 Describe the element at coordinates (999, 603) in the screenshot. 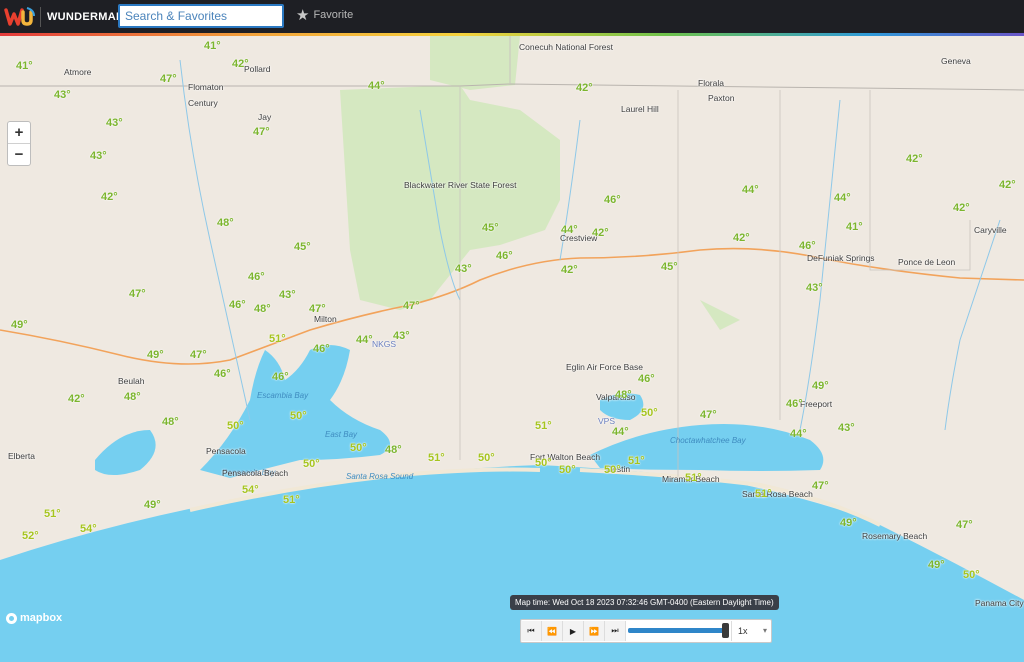

I see `place-label: Panama City Beach` at that location.